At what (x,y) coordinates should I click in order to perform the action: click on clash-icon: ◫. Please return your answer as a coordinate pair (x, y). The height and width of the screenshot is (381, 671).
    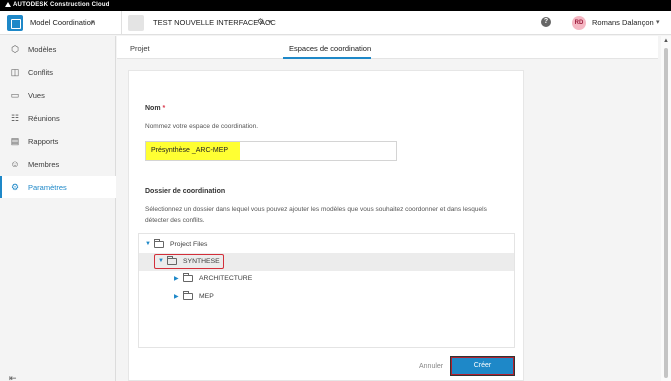
    Looking at the image, I should click on (15, 72).